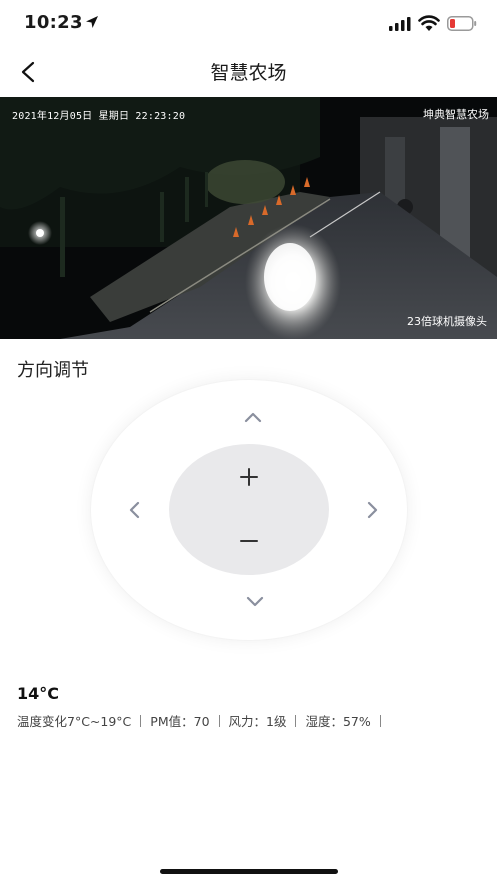 The height and width of the screenshot is (883, 497). I want to click on camera-name-label: 23倍球机摄像头, so click(447, 321).